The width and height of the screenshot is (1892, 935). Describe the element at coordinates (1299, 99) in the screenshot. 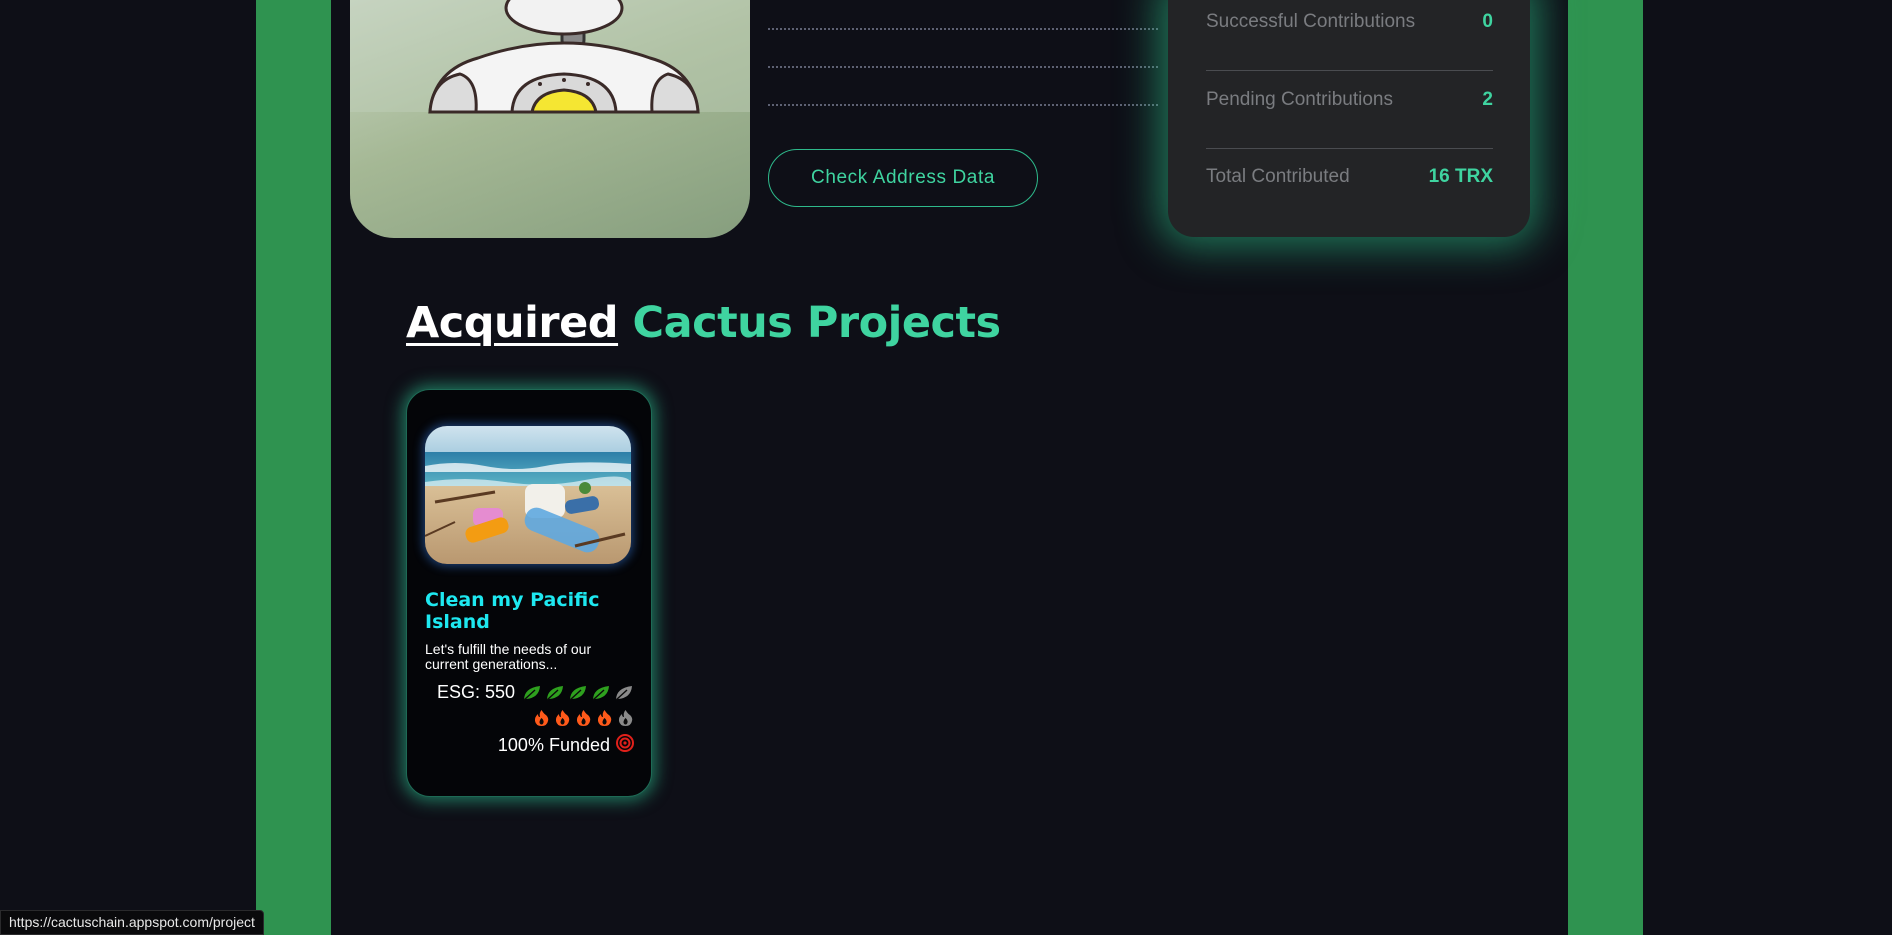

I see `stat-label: Pending Contributions` at that location.